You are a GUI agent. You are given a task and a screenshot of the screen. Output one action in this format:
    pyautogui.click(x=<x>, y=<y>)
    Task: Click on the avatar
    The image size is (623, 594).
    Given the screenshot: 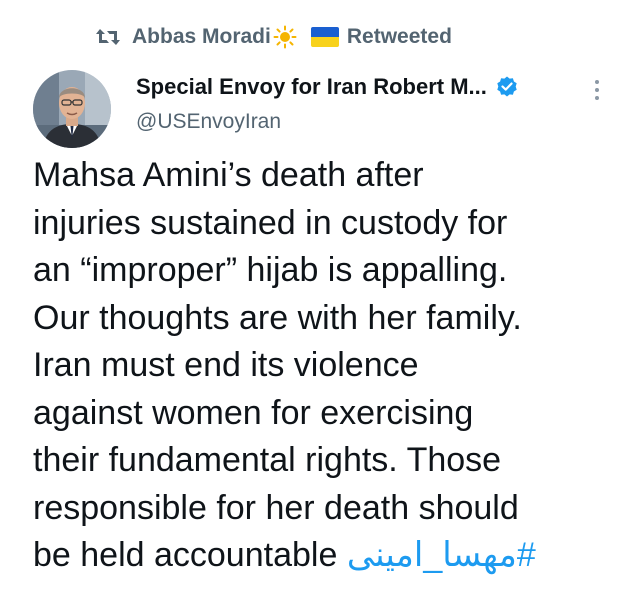 What is the action you would take?
    pyautogui.click(x=72, y=109)
    